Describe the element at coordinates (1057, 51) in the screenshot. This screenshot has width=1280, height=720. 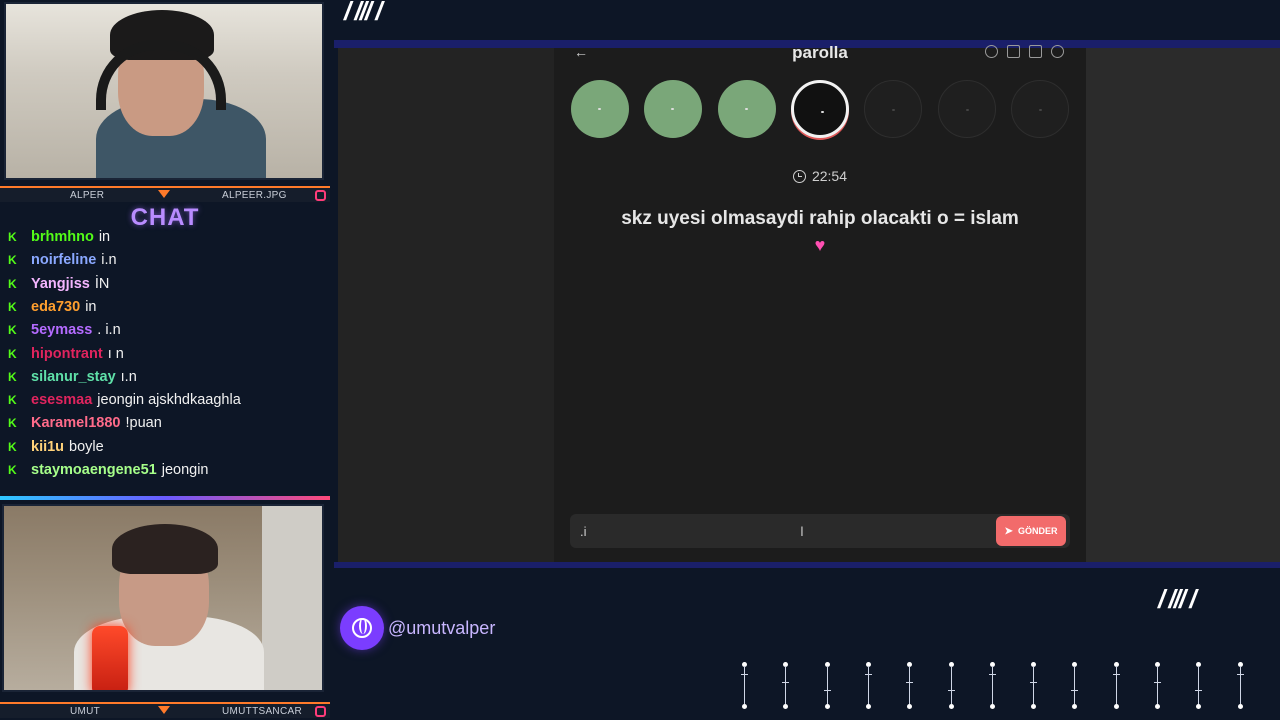
I see `profile-icon` at that location.